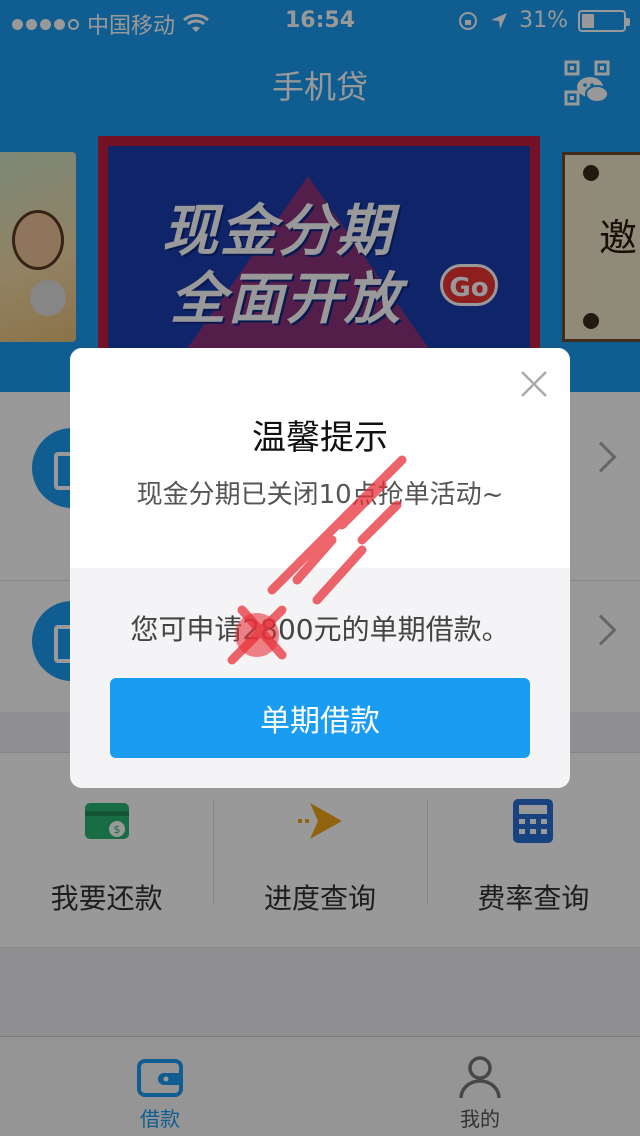 Image resolution: width=640 pixels, height=1136 pixels. I want to click on dialog-title: 温馨提示, so click(320, 438).